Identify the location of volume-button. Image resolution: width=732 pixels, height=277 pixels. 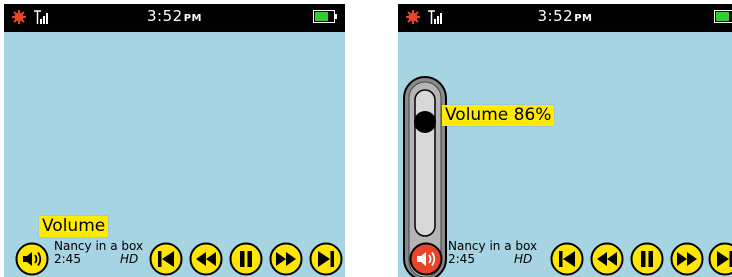
(32, 259).